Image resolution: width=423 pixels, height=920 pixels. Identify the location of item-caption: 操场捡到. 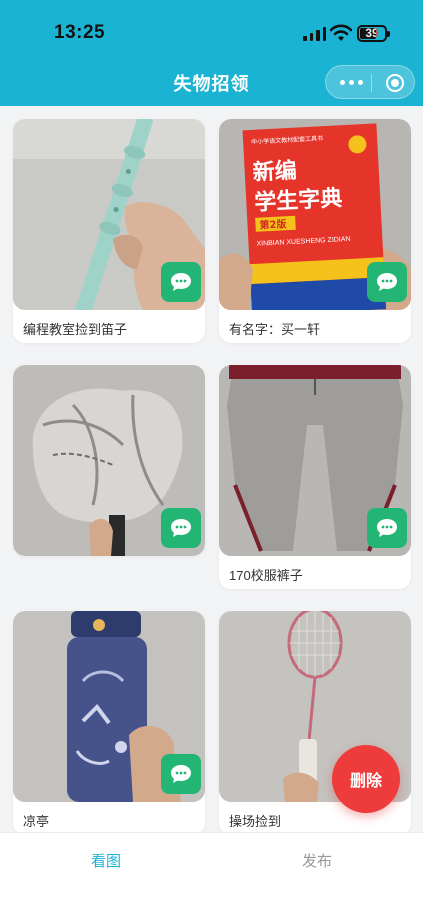
(255, 821).